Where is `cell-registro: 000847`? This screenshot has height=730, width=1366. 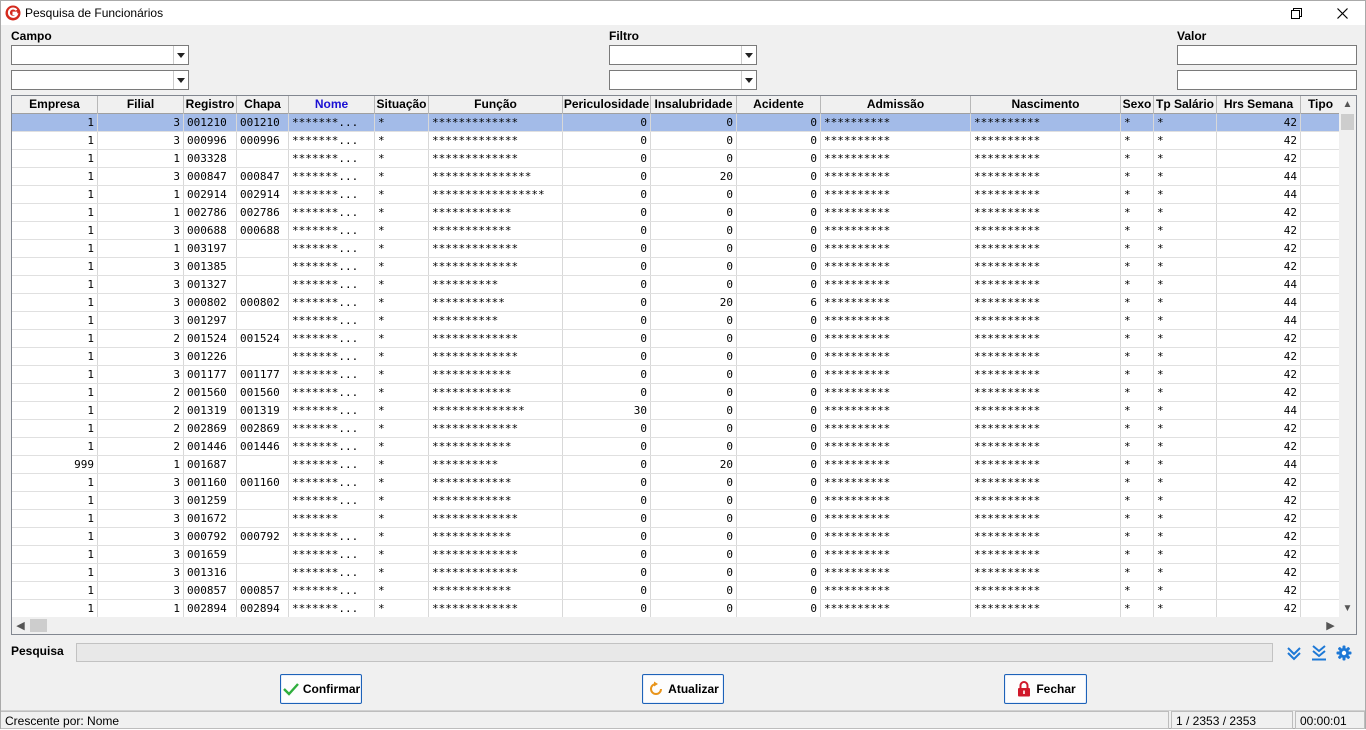 cell-registro: 000847 is located at coordinates (210, 176).